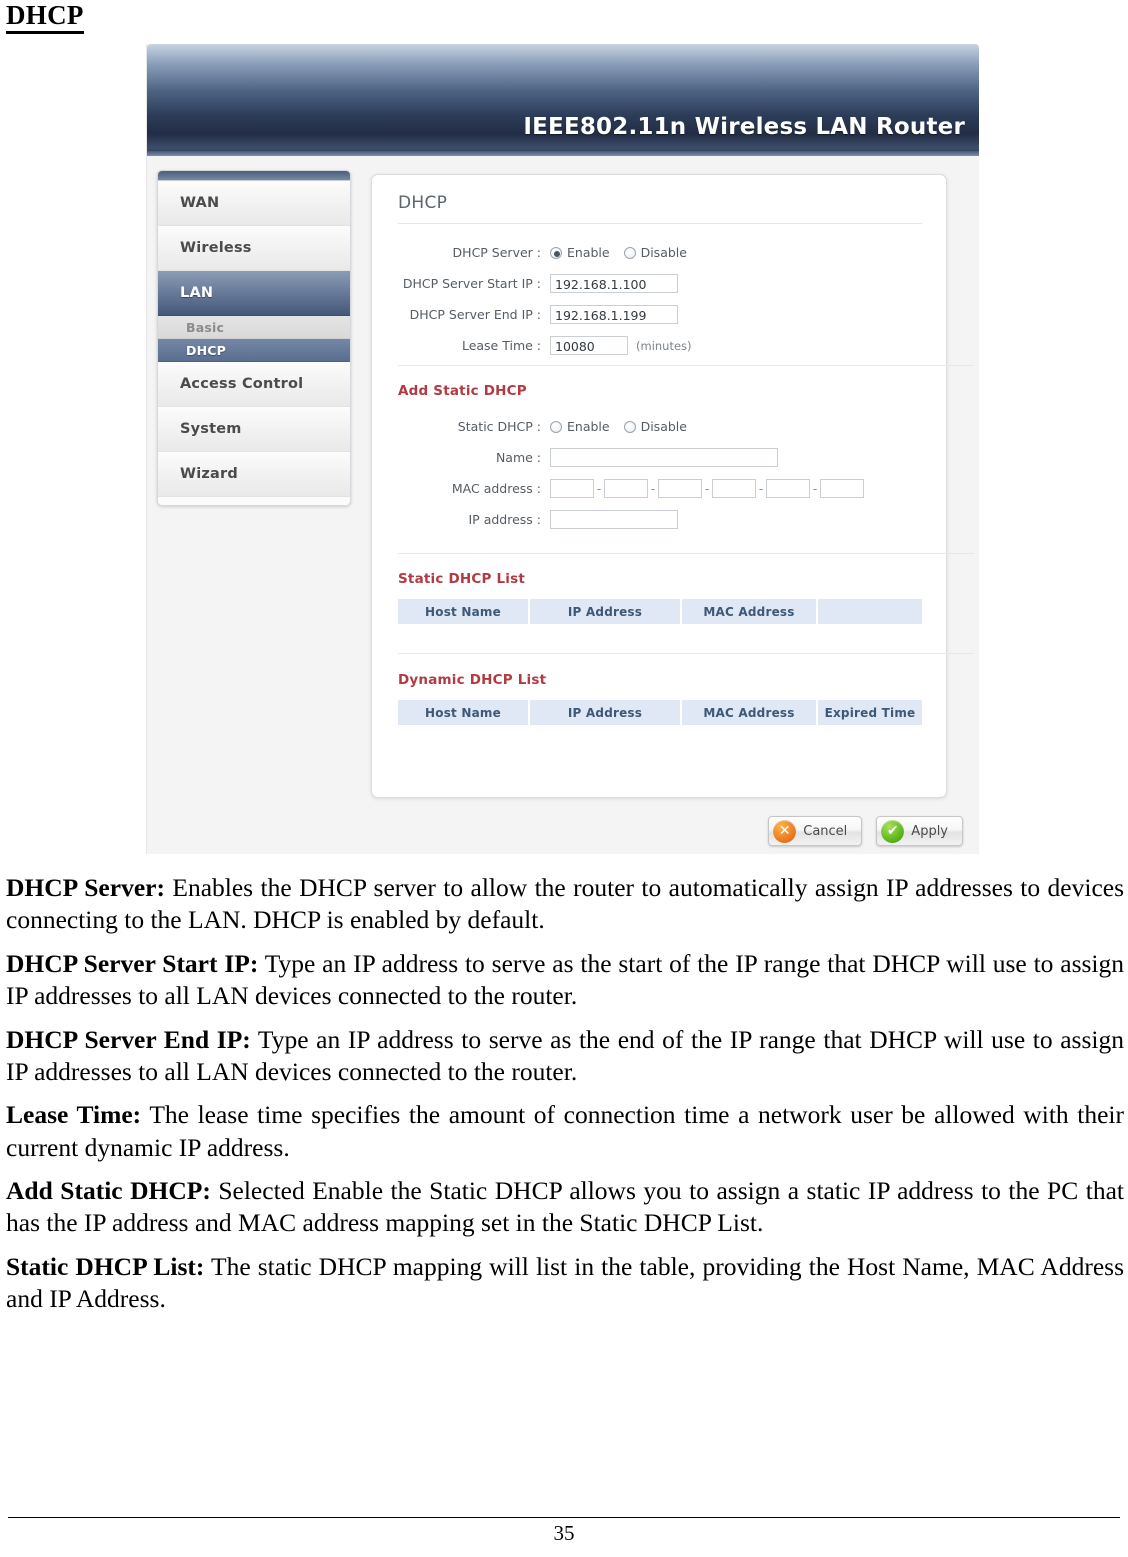  Describe the element at coordinates (606, 611) in the screenshot. I see `col-header-ip-address: IP Address` at that location.